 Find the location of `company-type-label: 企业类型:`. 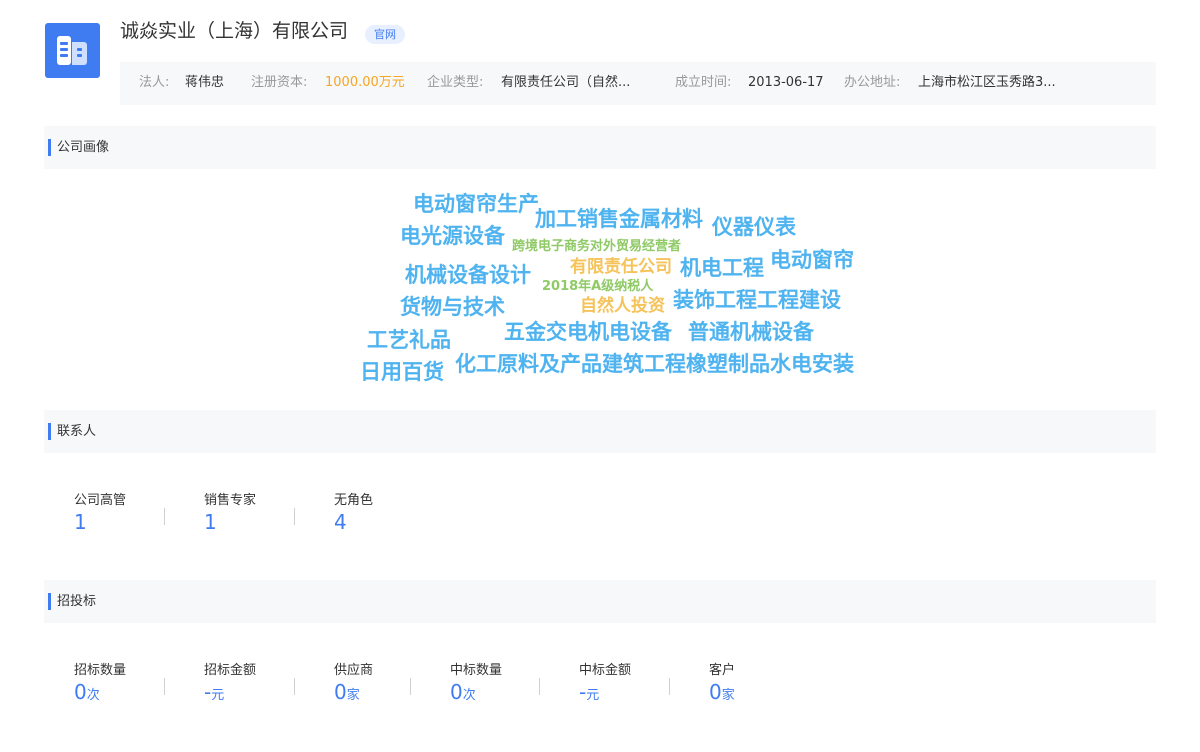

company-type-label: 企业类型: is located at coordinates (455, 82).